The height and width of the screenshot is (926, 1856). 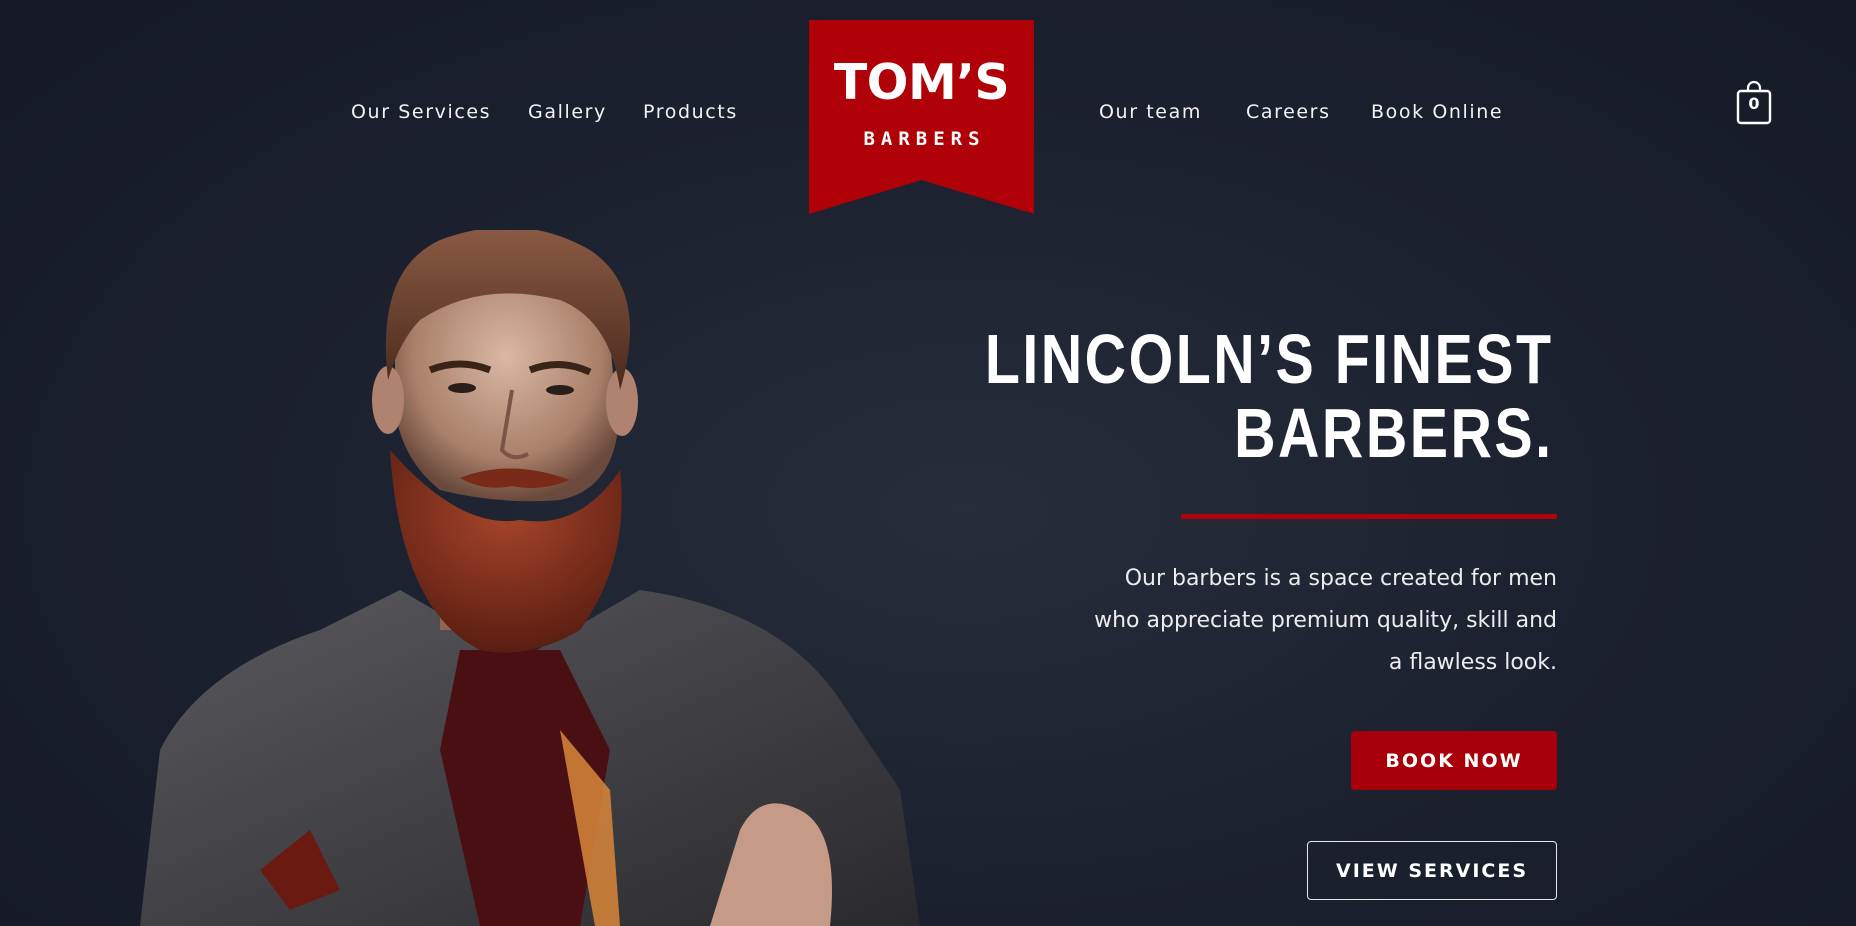 What do you see at coordinates (921, 82) in the screenshot?
I see `logo-title: TOM’S` at bounding box center [921, 82].